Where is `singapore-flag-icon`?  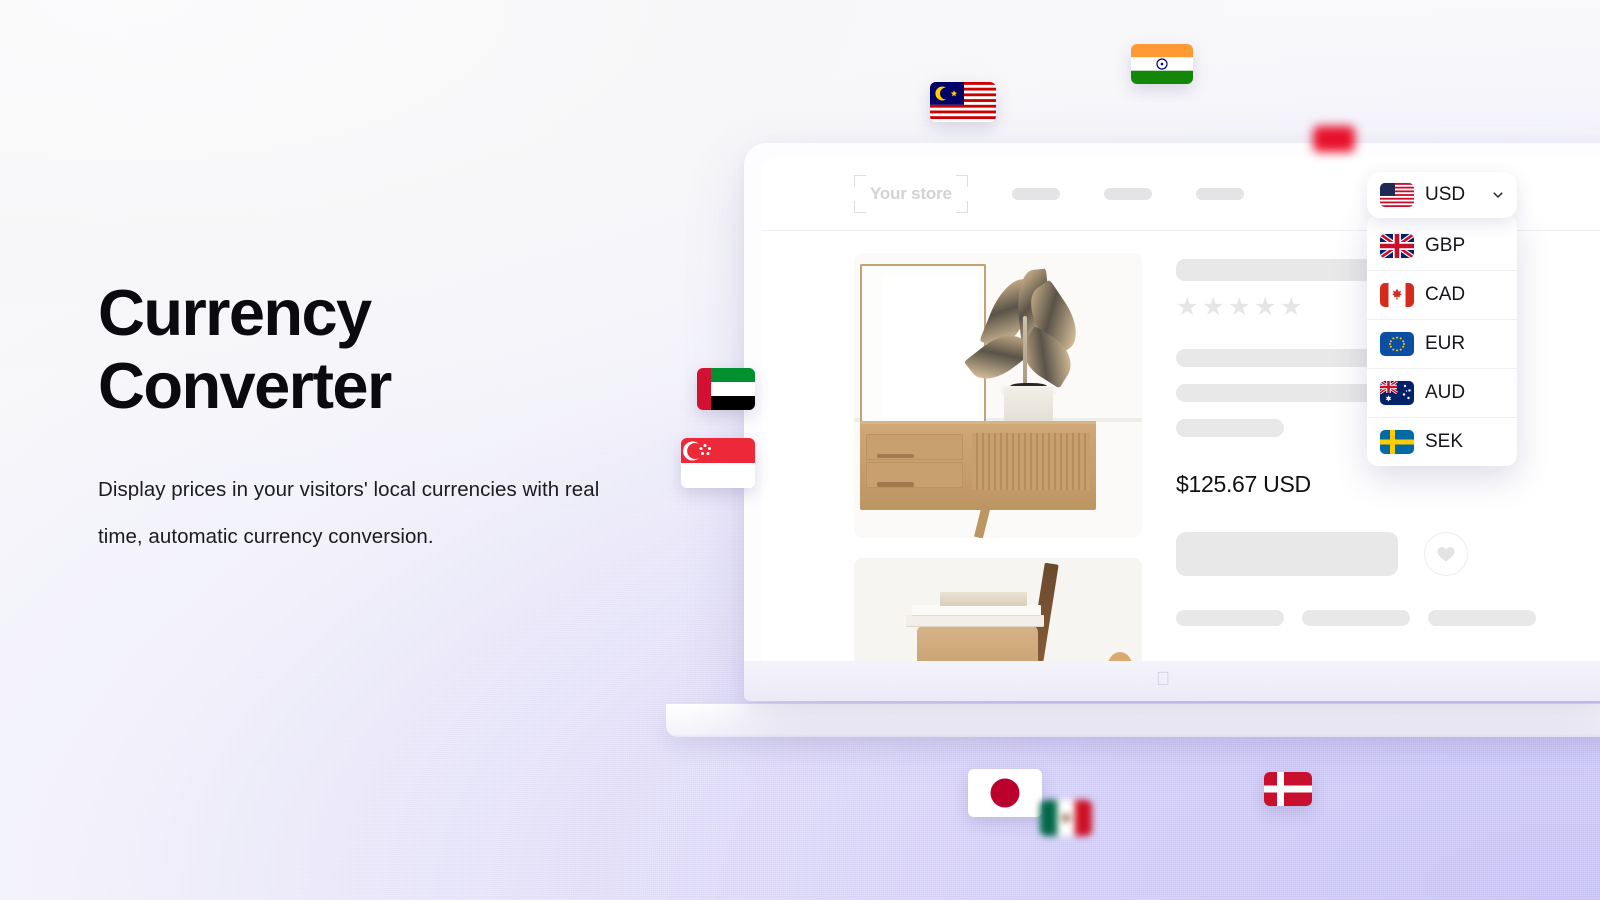 singapore-flag-icon is located at coordinates (718, 463).